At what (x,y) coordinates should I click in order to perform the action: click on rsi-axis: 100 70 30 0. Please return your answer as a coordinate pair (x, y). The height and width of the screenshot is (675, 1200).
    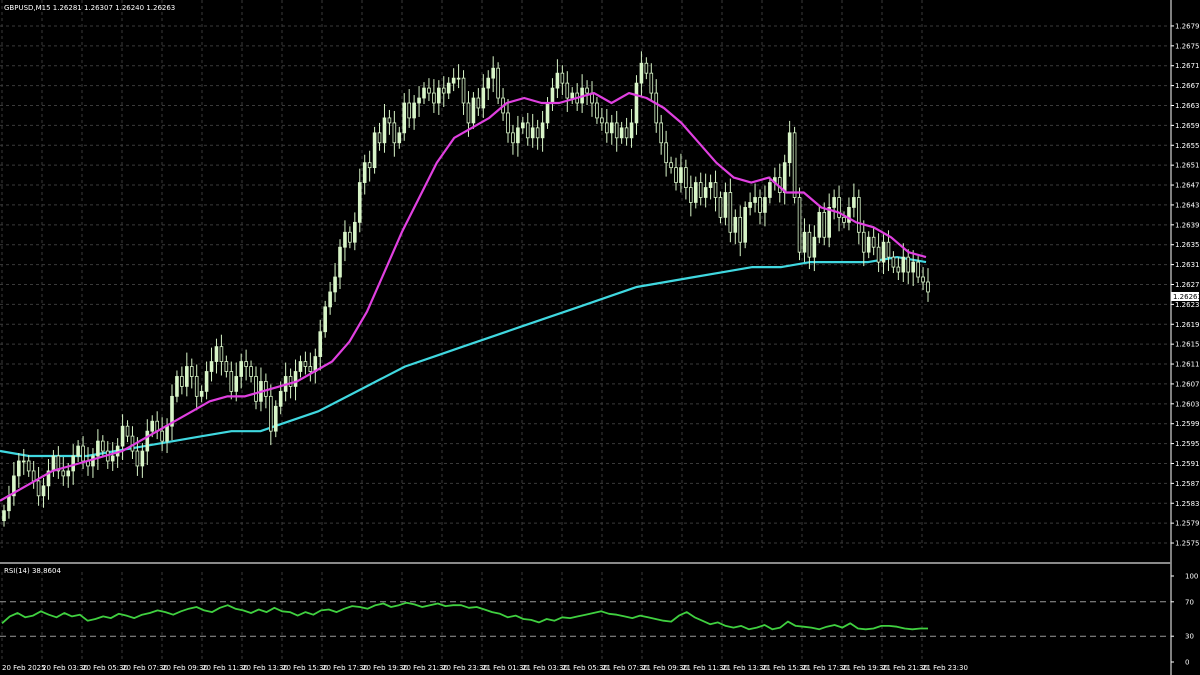
    Looking at the image, I should click on (1184, 620).